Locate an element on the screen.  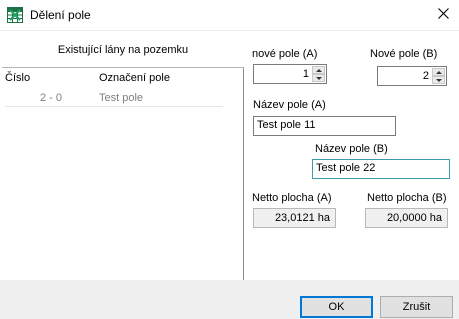
nove-pole-a-stepper: 1 is located at coordinates (290, 74).